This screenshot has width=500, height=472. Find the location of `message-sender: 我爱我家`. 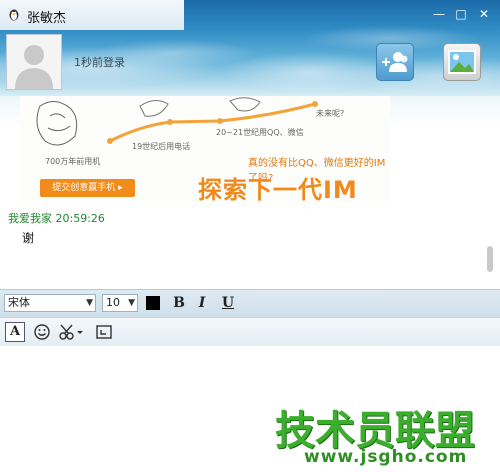

message-sender: 我爱我家 is located at coordinates (30, 218).